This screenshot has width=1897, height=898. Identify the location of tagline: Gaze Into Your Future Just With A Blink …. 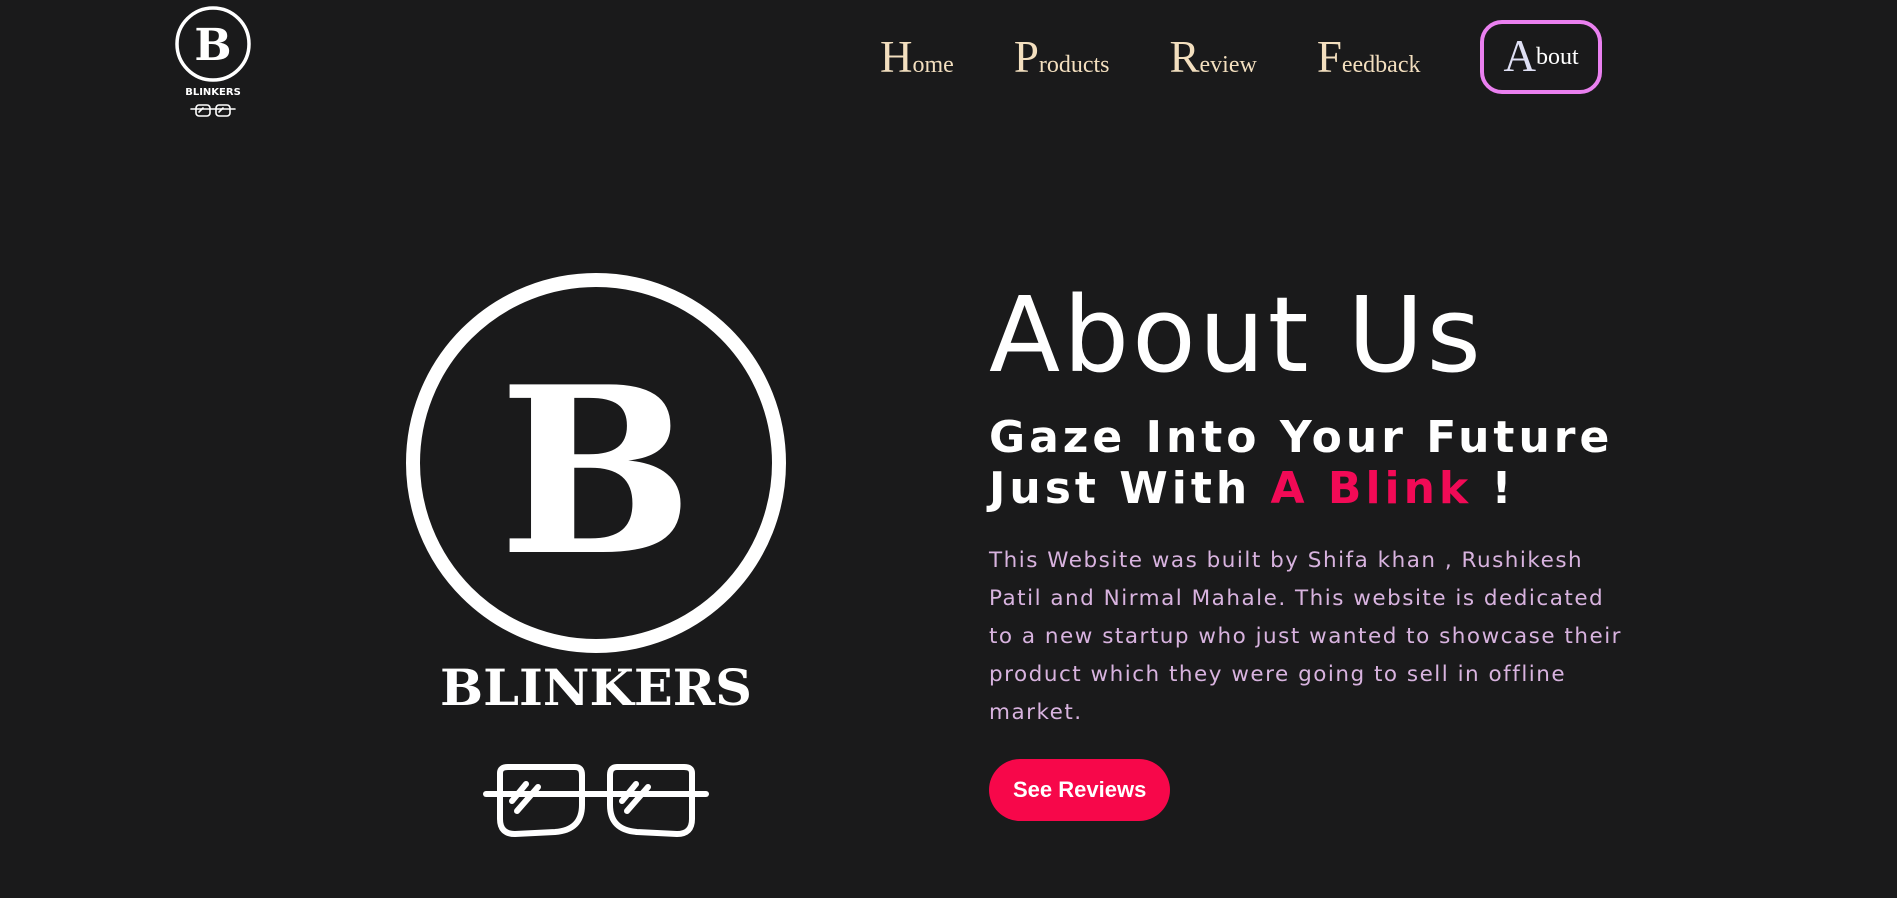
(1319, 463).